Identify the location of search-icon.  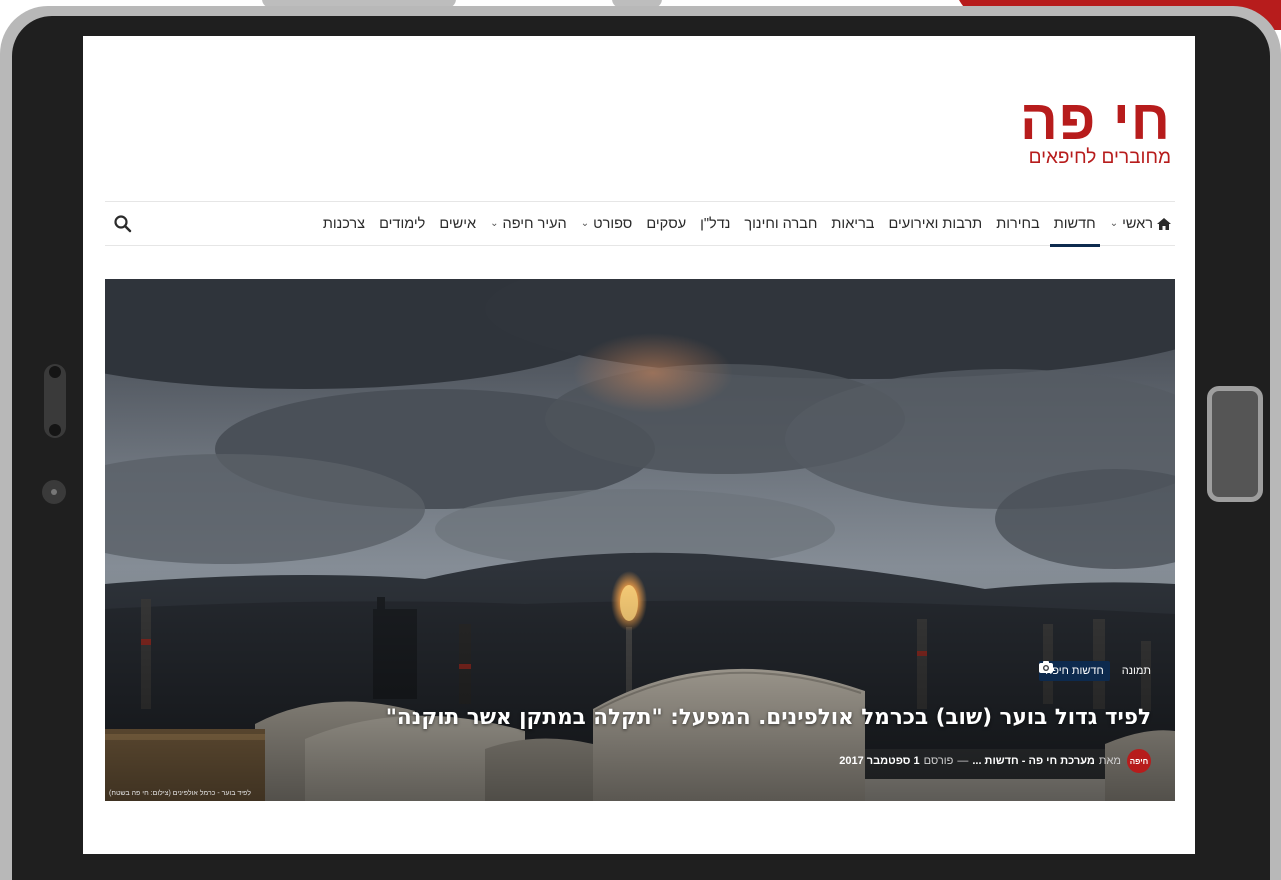
(123, 224).